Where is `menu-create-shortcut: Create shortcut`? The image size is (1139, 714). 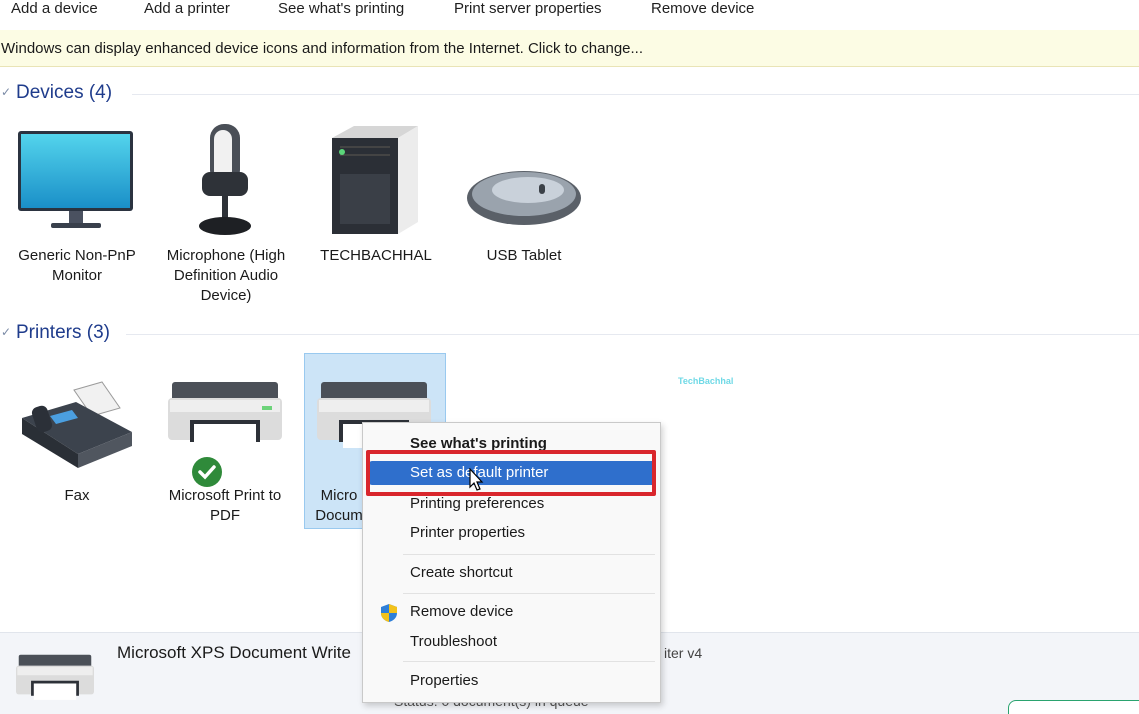
menu-create-shortcut: Create shortcut is located at coordinates (512, 573).